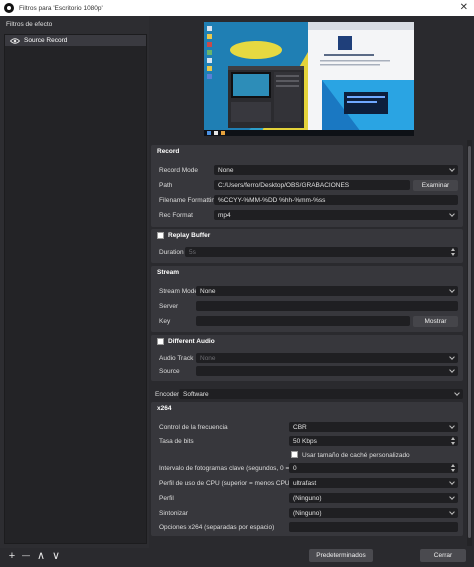 This screenshot has width=474, height=567. I want to click on format-label: Rec Format, so click(176, 215).